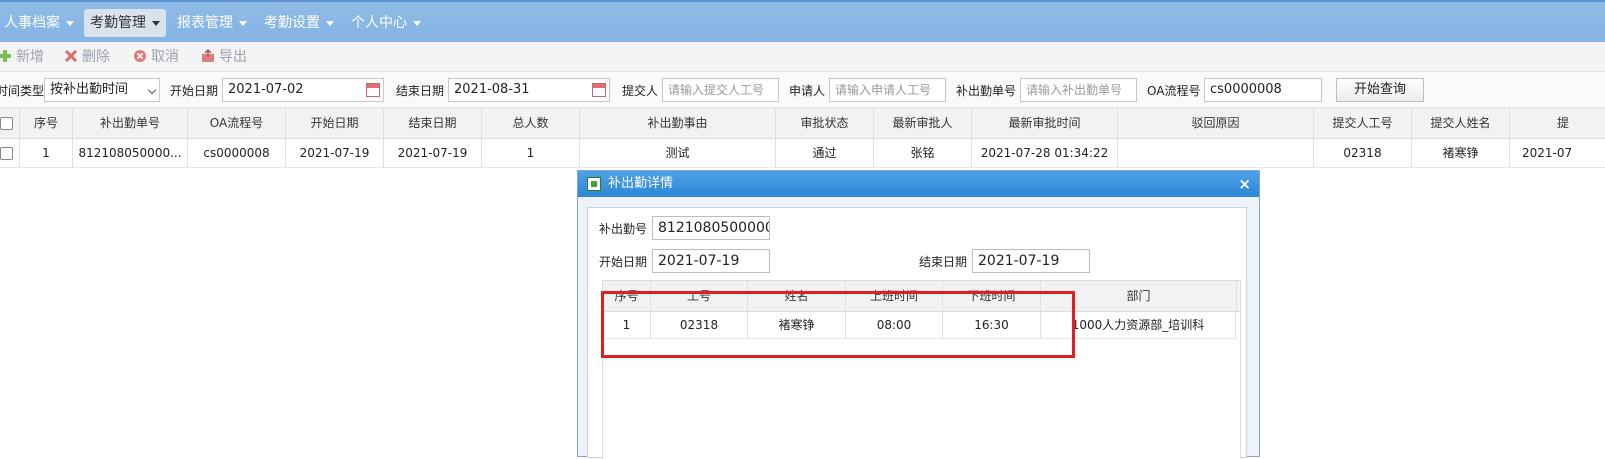 This screenshot has height=459, width=1605. Describe the element at coordinates (1216, 153) in the screenshot. I see `table-cell` at that location.